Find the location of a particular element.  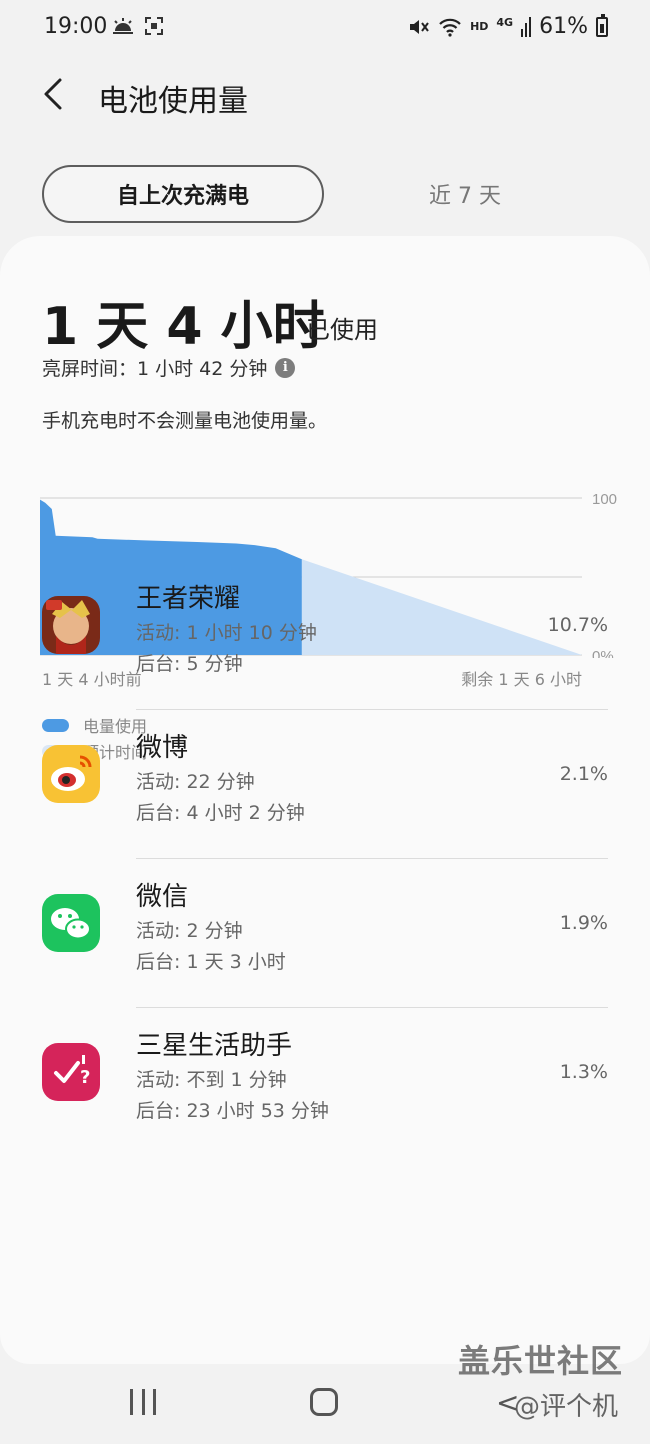

y-tick-100: 100 is located at coordinates (604, 500).